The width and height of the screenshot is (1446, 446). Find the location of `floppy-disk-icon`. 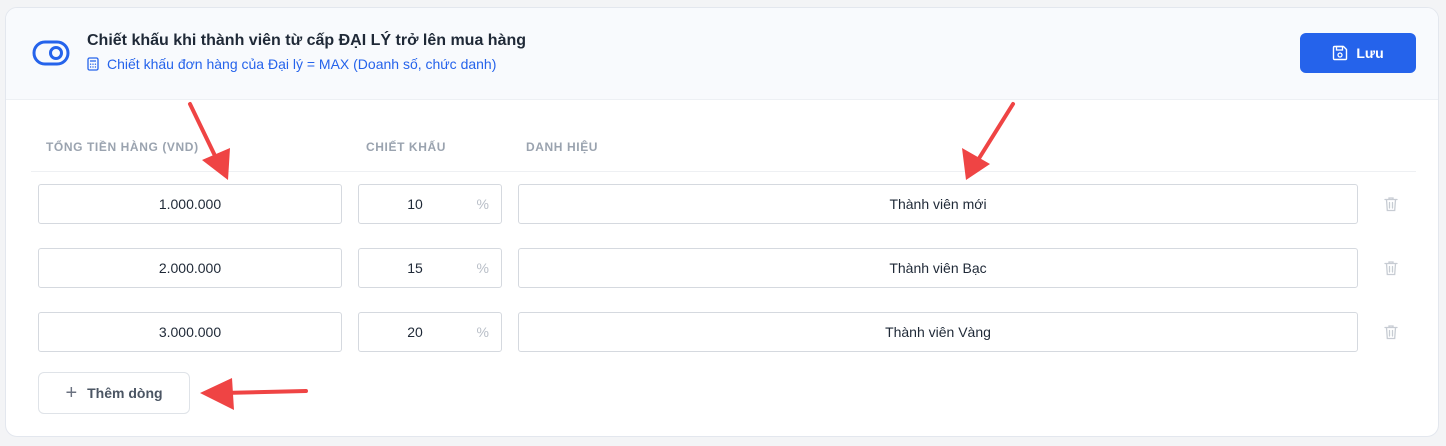

floppy-disk-icon is located at coordinates (1340, 53).